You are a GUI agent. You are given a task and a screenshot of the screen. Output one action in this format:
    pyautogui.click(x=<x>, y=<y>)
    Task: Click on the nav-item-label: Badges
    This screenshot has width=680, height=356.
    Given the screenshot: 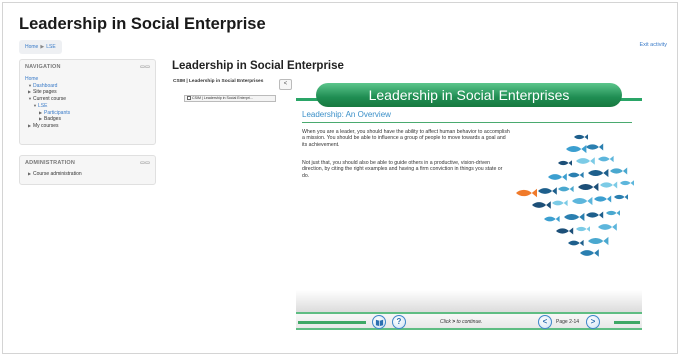 What is the action you would take?
    pyautogui.click(x=52, y=119)
    